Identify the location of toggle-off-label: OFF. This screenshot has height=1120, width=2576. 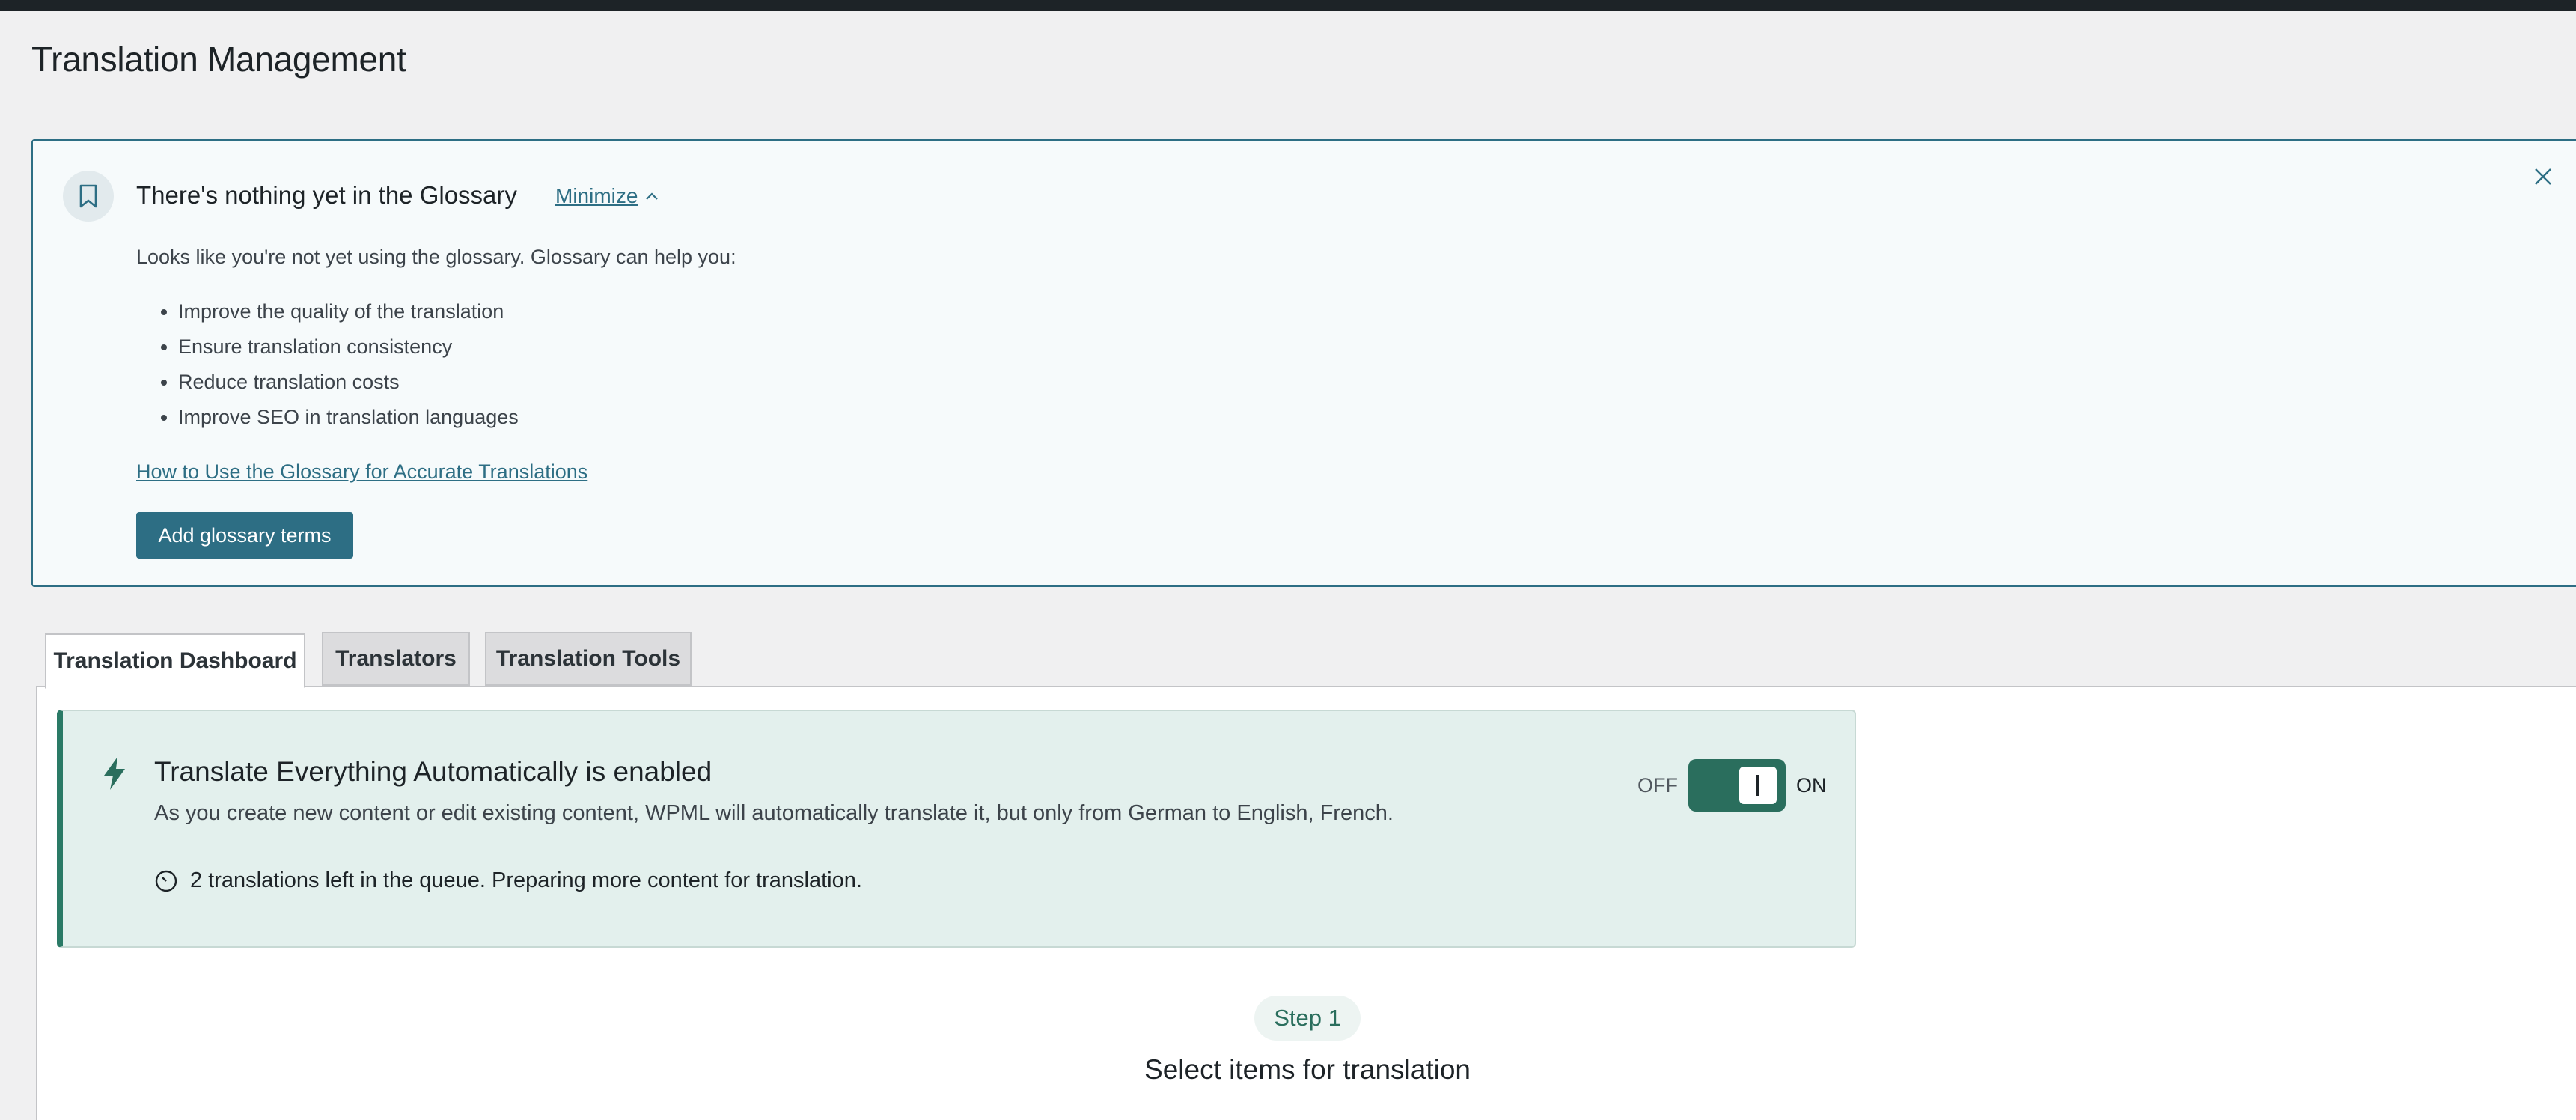
(1658, 785).